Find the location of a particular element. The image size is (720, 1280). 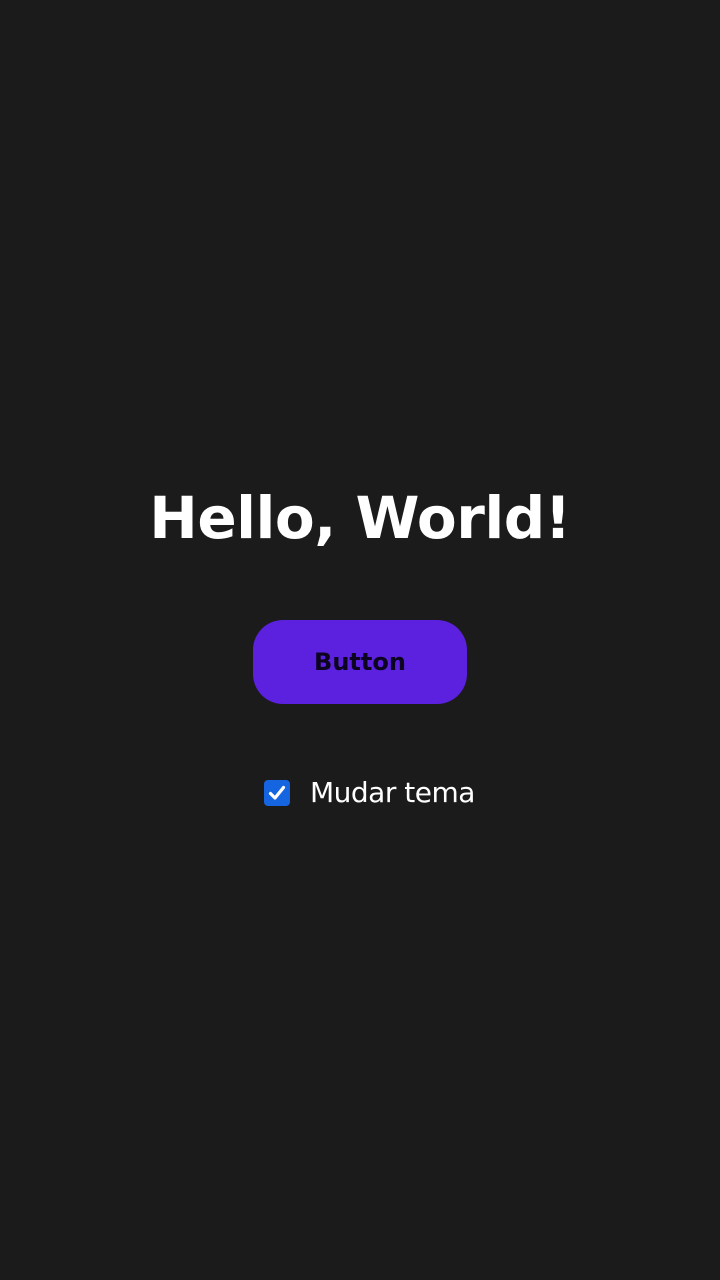

main-button: Button is located at coordinates (360, 662).